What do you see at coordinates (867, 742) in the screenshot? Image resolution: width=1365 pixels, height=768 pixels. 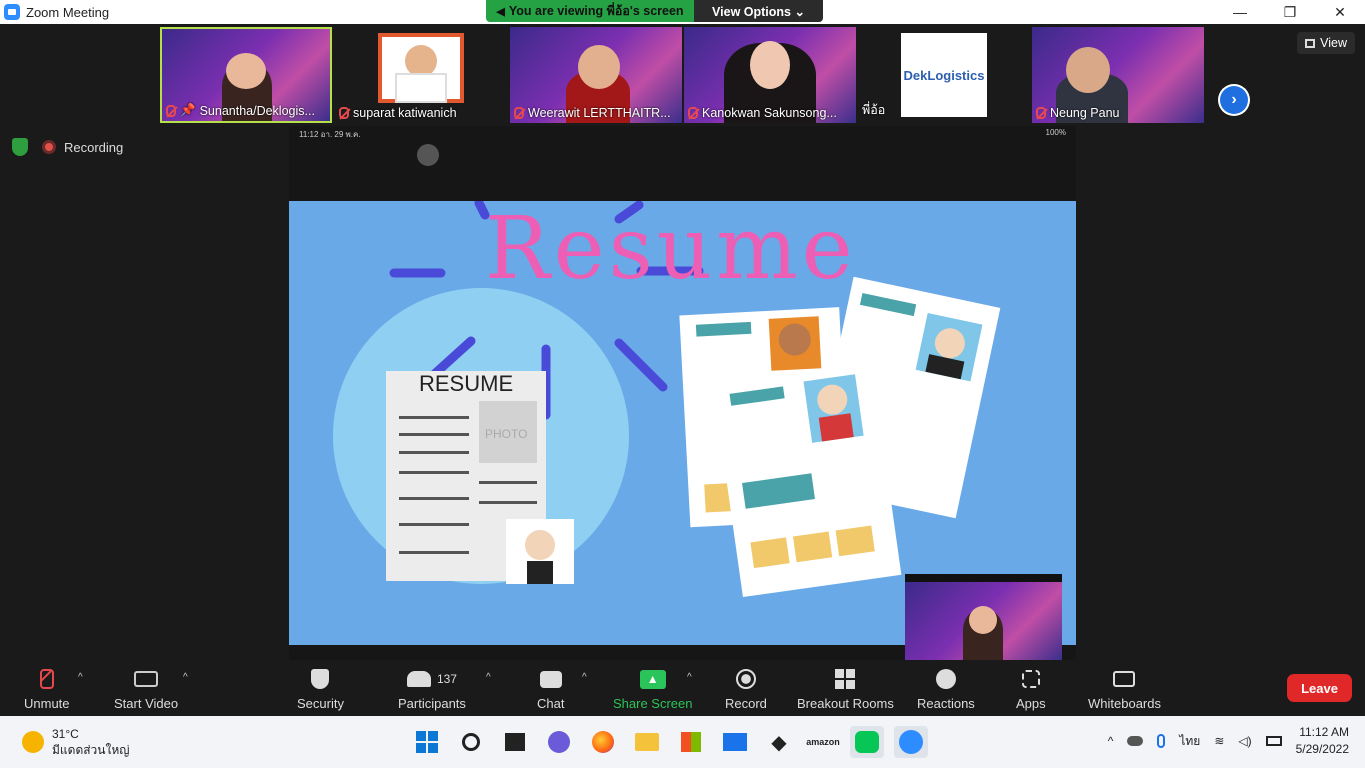 I see `line-icon` at bounding box center [867, 742].